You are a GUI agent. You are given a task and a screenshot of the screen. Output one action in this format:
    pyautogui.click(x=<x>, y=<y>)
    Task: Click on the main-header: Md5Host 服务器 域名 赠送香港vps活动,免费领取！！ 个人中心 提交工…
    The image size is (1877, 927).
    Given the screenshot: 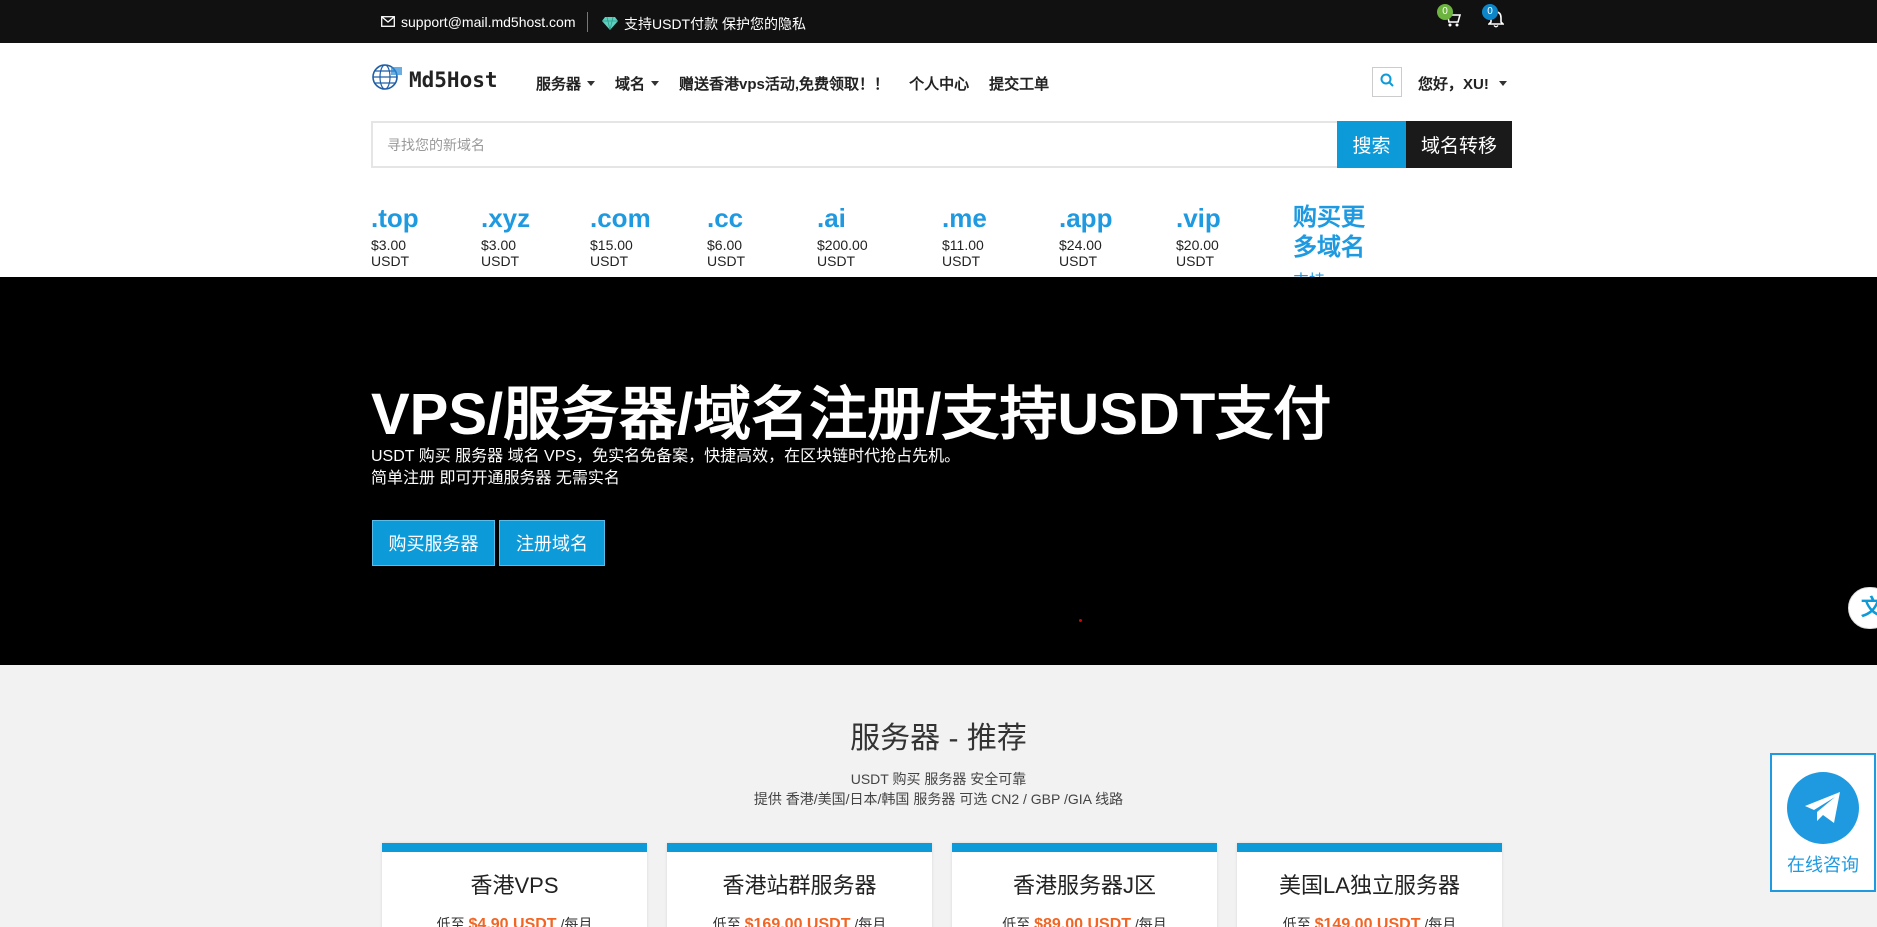 What is the action you would take?
    pyautogui.click(x=938, y=81)
    